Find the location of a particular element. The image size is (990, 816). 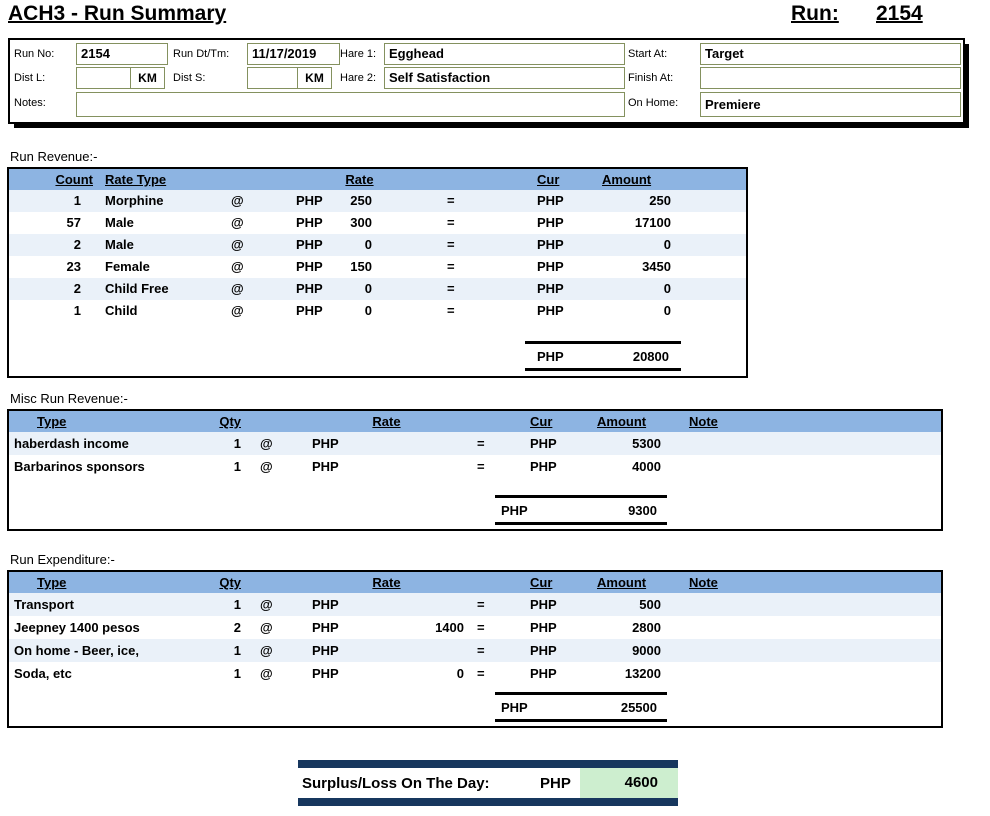

misc-revenue-total-amount: 9300 is located at coordinates (642, 510).